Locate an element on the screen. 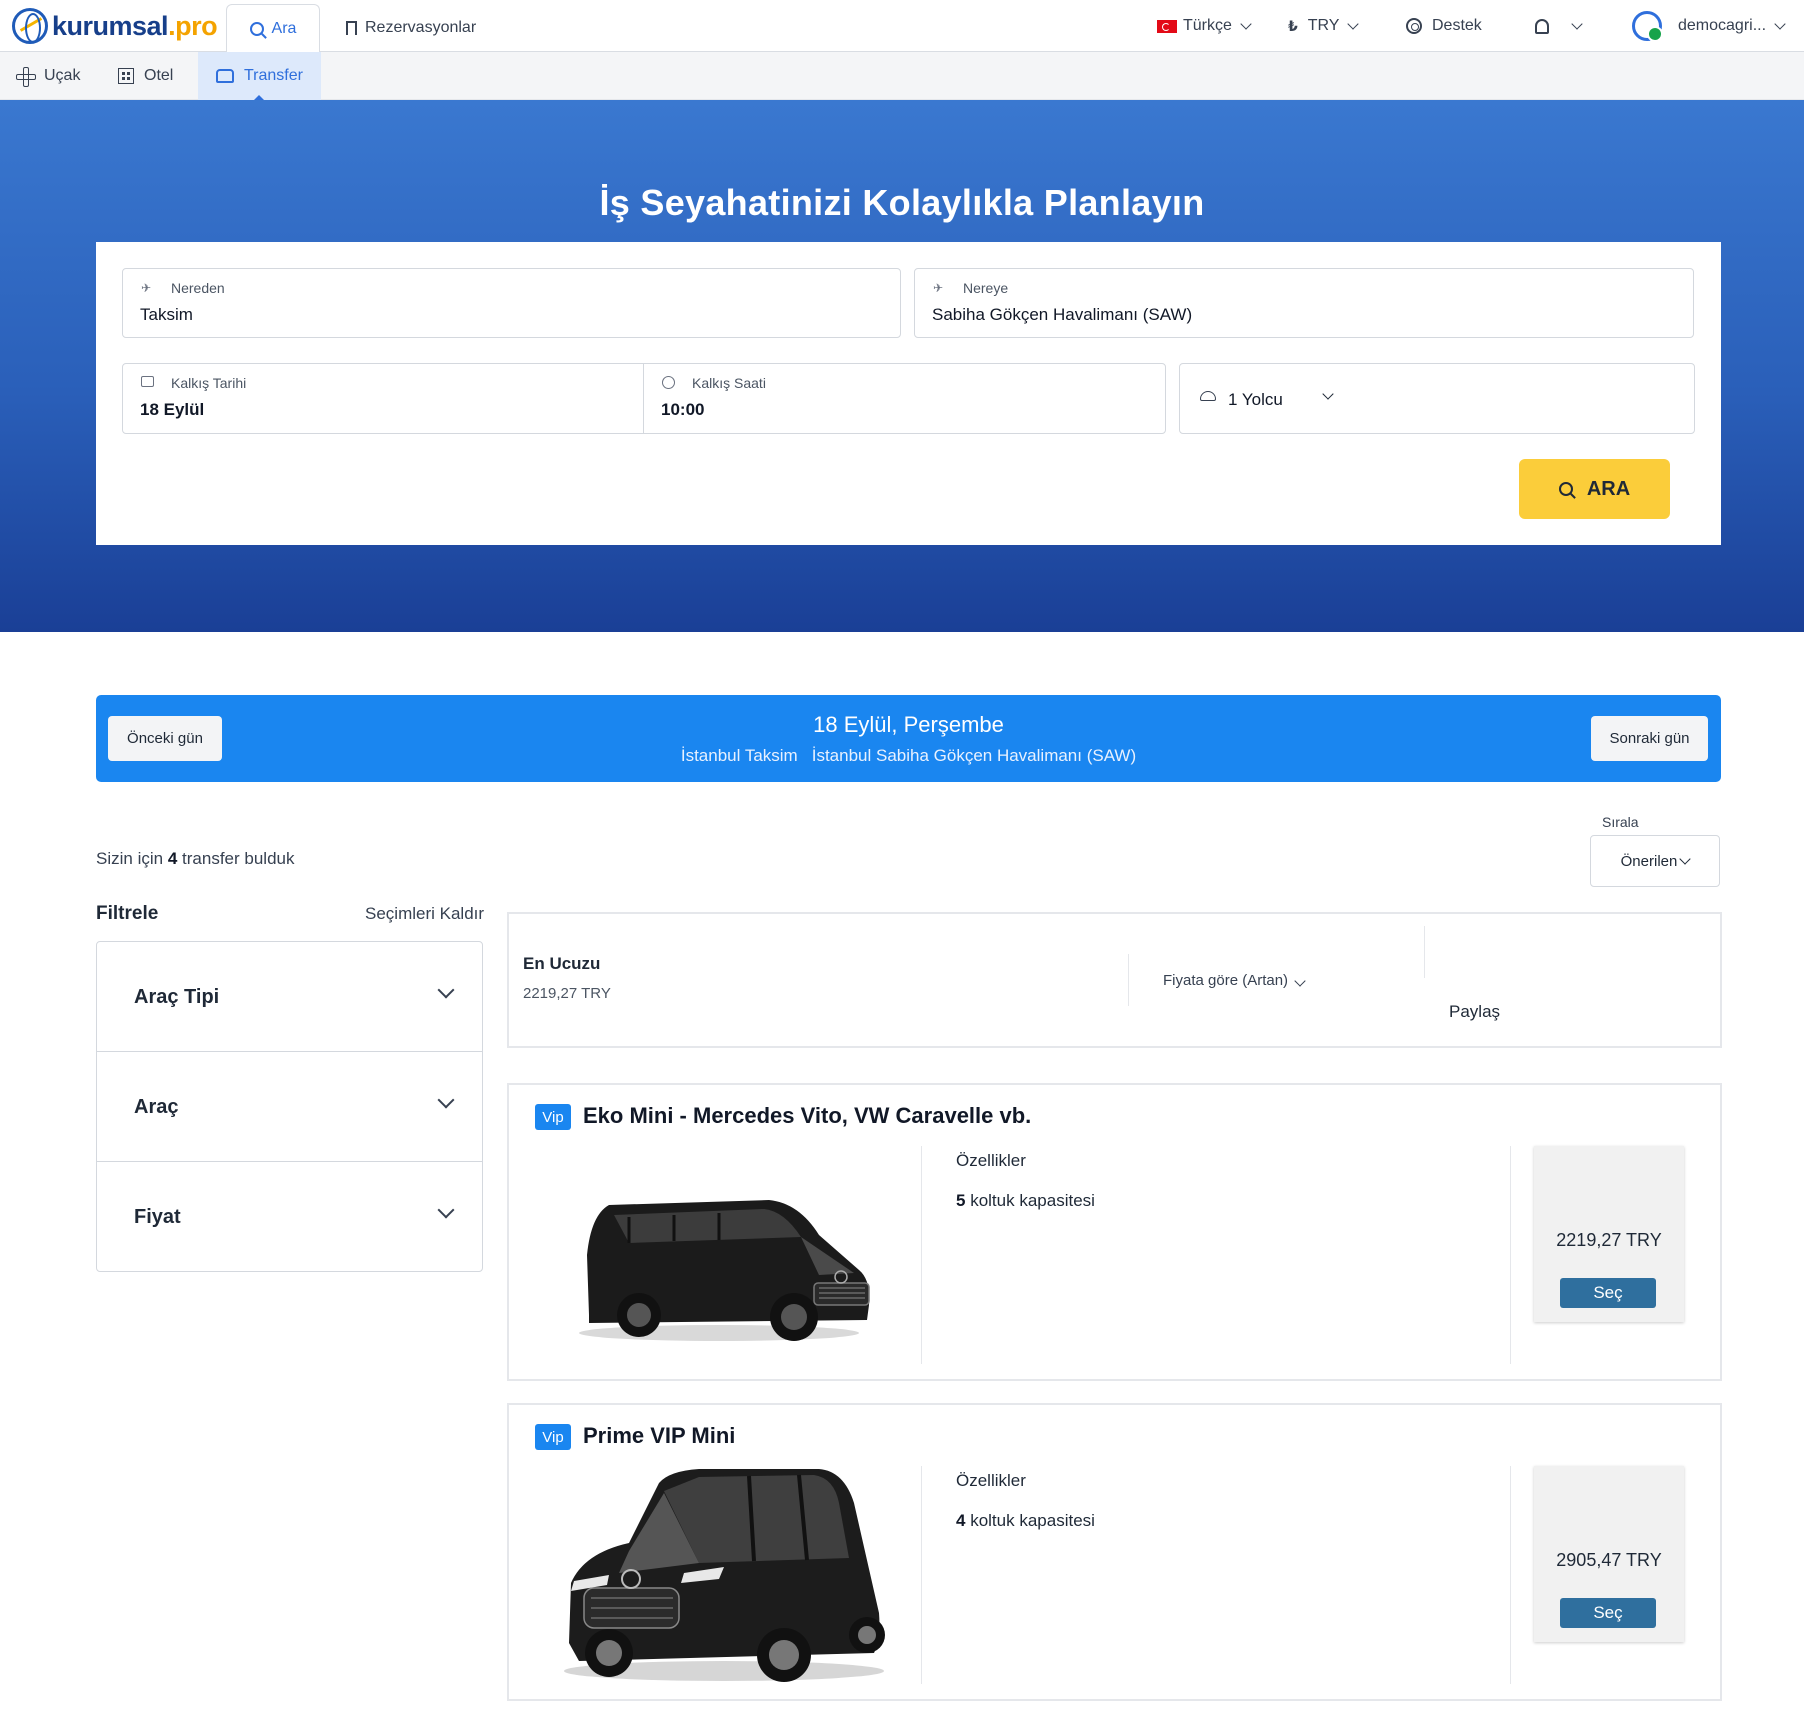 Image resolution: width=1804 pixels, height=1713 pixels. filter-title: Filtrele is located at coordinates (127, 913).